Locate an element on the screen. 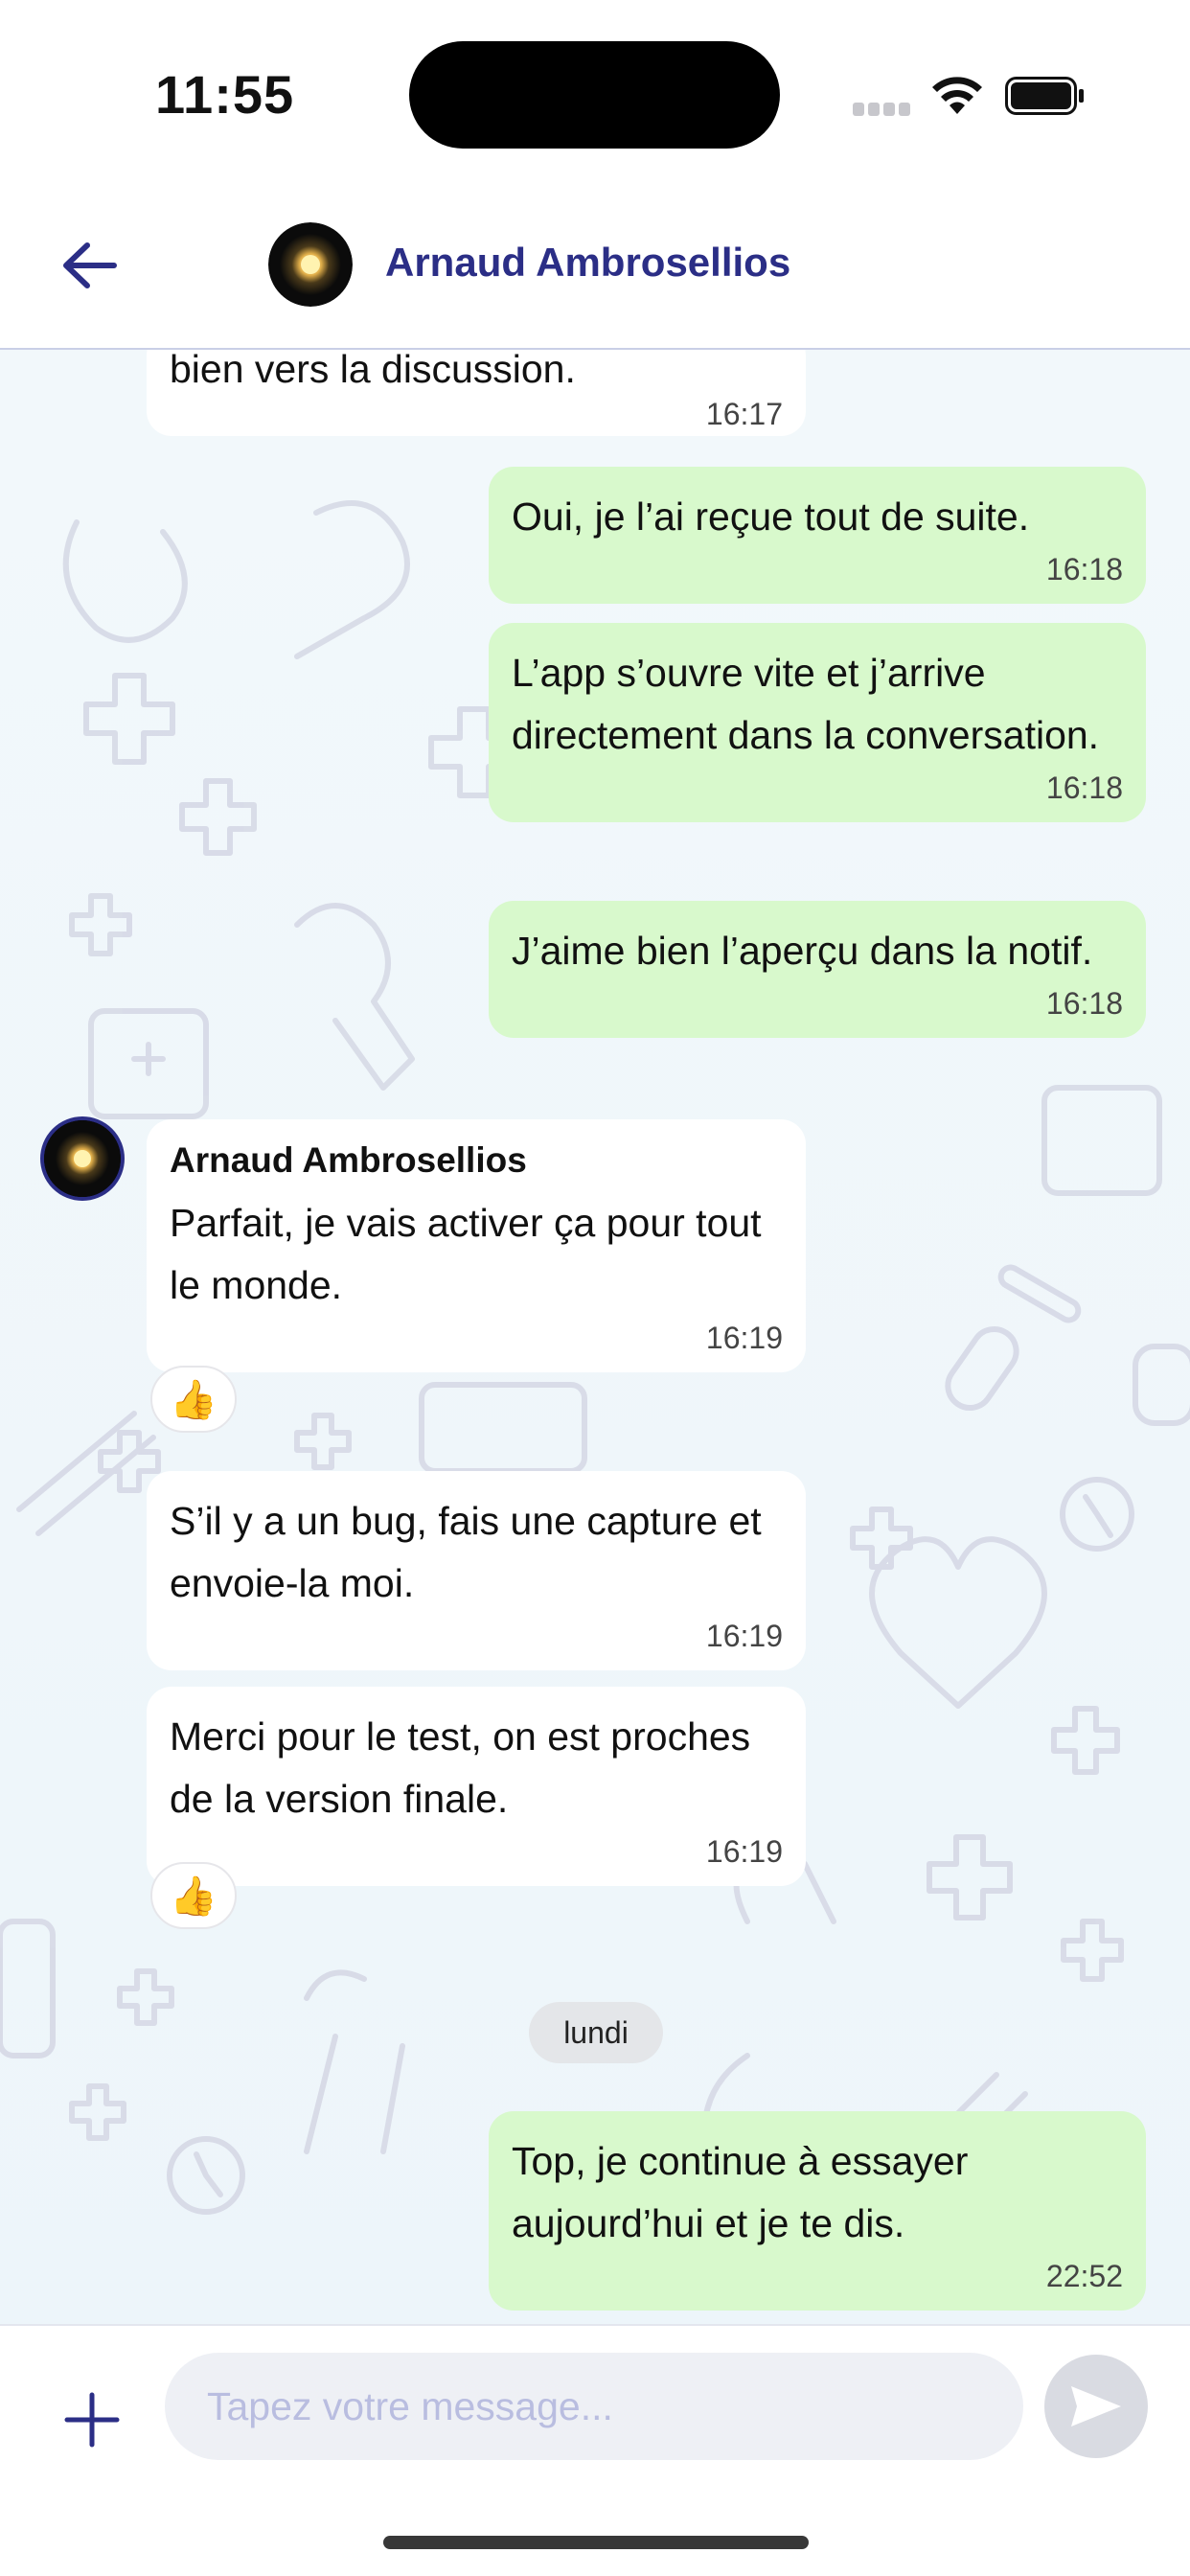 The height and width of the screenshot is (2576, 1190). sender-name: Arnaud Ambrosellios is located at coordinates (349, 1160).